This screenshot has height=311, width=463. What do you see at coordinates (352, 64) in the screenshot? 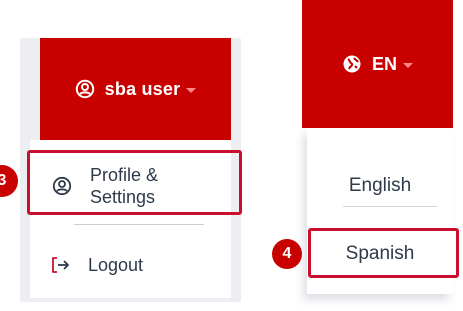
I see `globe-icon` at bounding box center [352, 64].